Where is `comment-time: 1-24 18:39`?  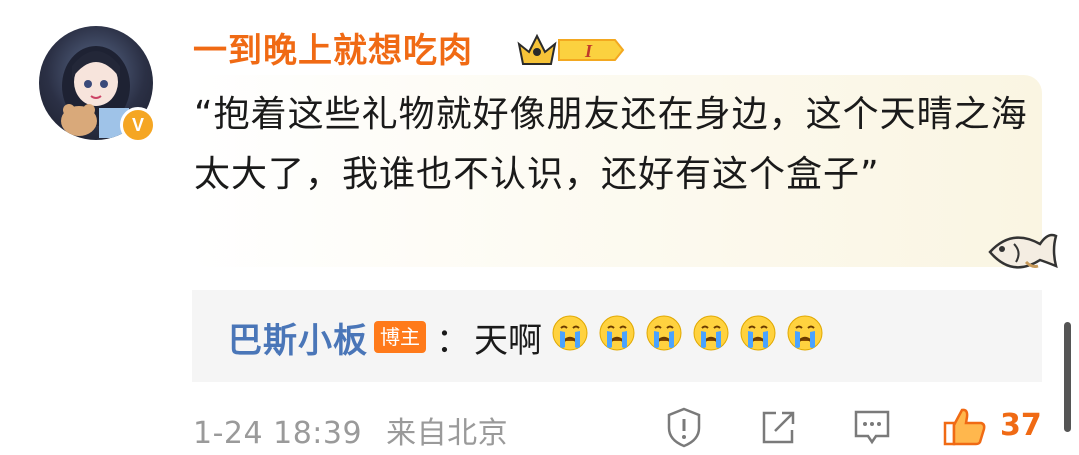
comment-time: 1-24 18:39 is located at coordinates (278, 433).